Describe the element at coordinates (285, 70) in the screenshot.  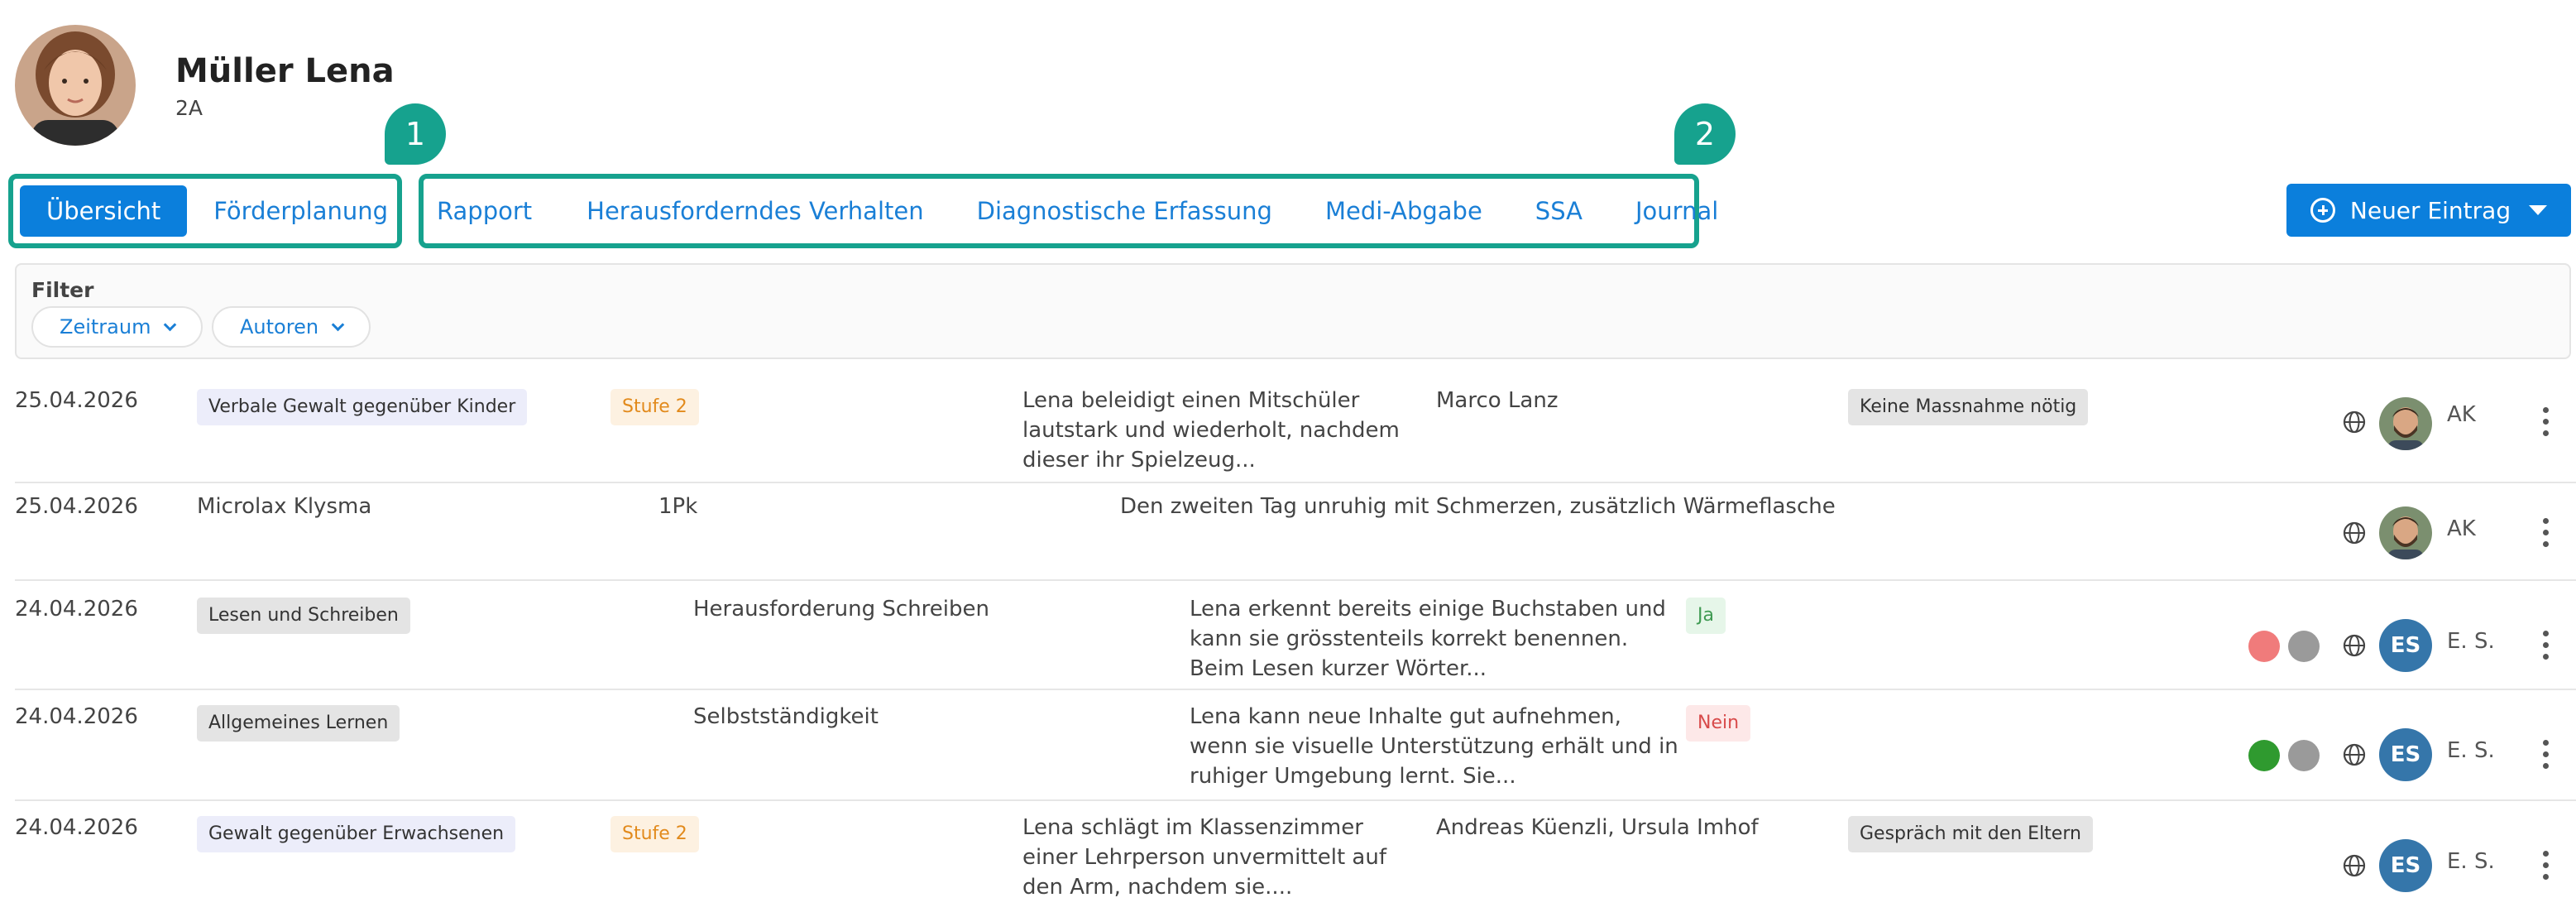
I see `student-name: Müller Lena` at that location.